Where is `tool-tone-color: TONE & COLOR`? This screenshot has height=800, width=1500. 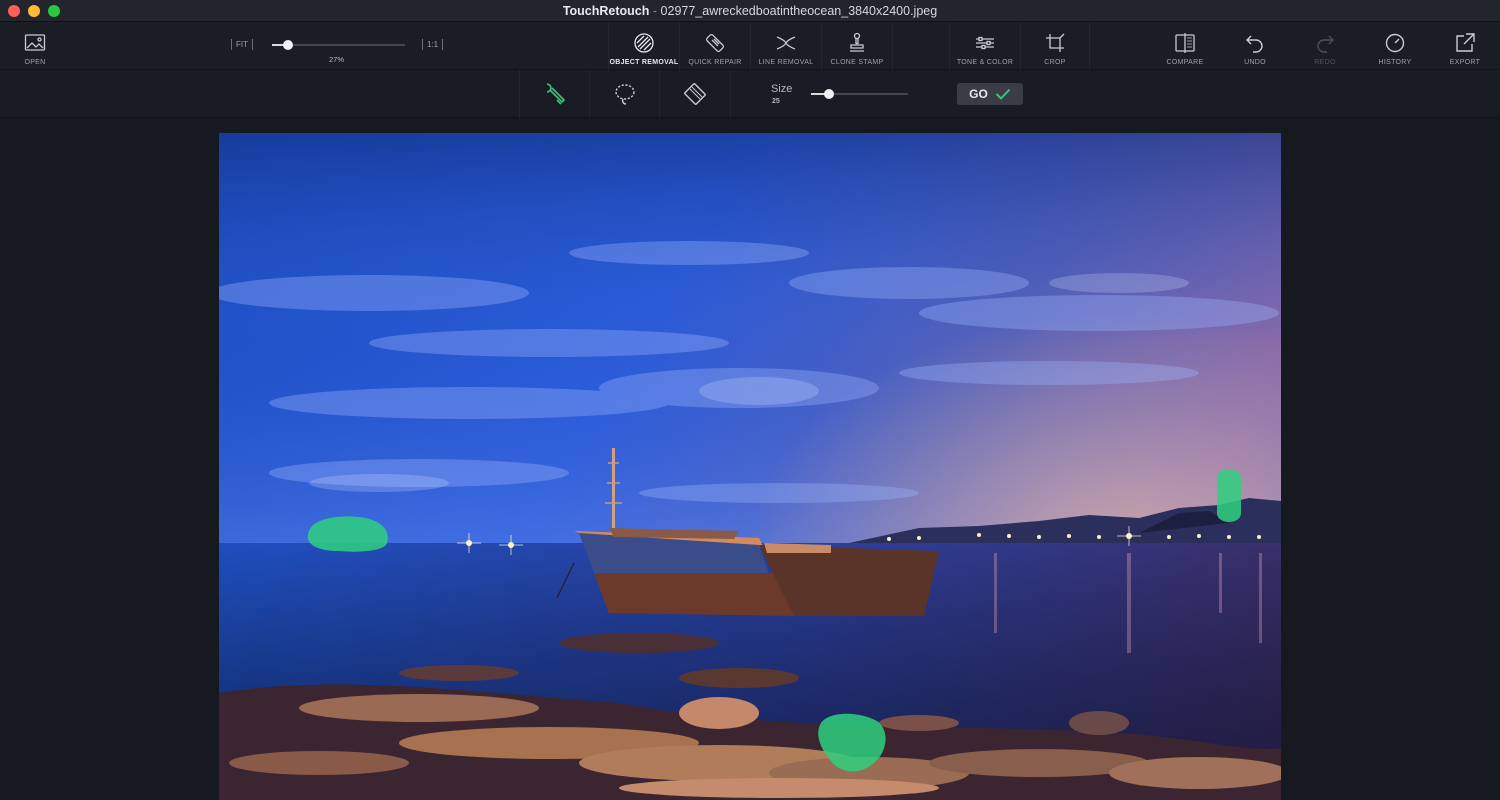
tool-tone-color: TONE & COLOR is located at coordinates (985, 46).